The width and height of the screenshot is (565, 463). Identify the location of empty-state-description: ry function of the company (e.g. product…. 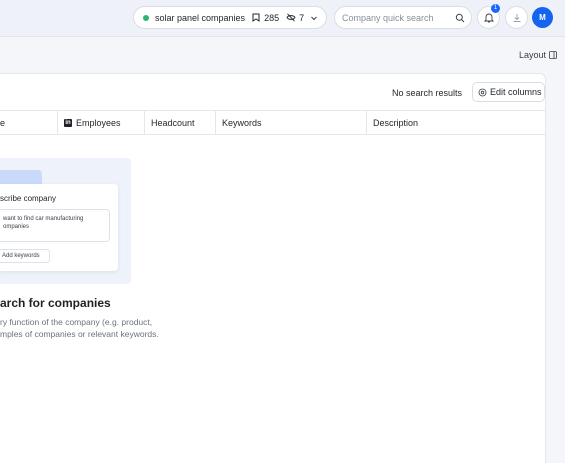
(79, 328).